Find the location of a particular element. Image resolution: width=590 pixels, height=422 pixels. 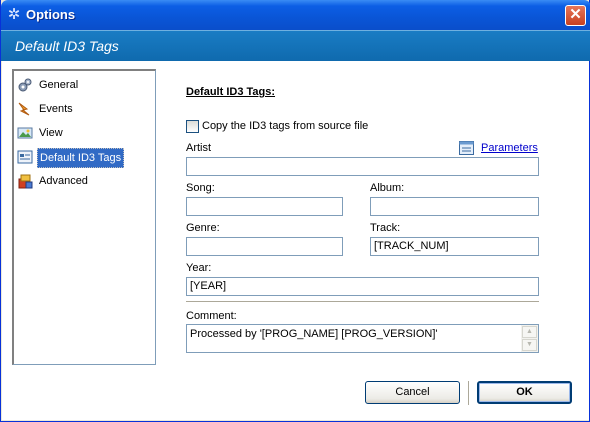

id3-tags-icon is located at coordinates (25, 157).